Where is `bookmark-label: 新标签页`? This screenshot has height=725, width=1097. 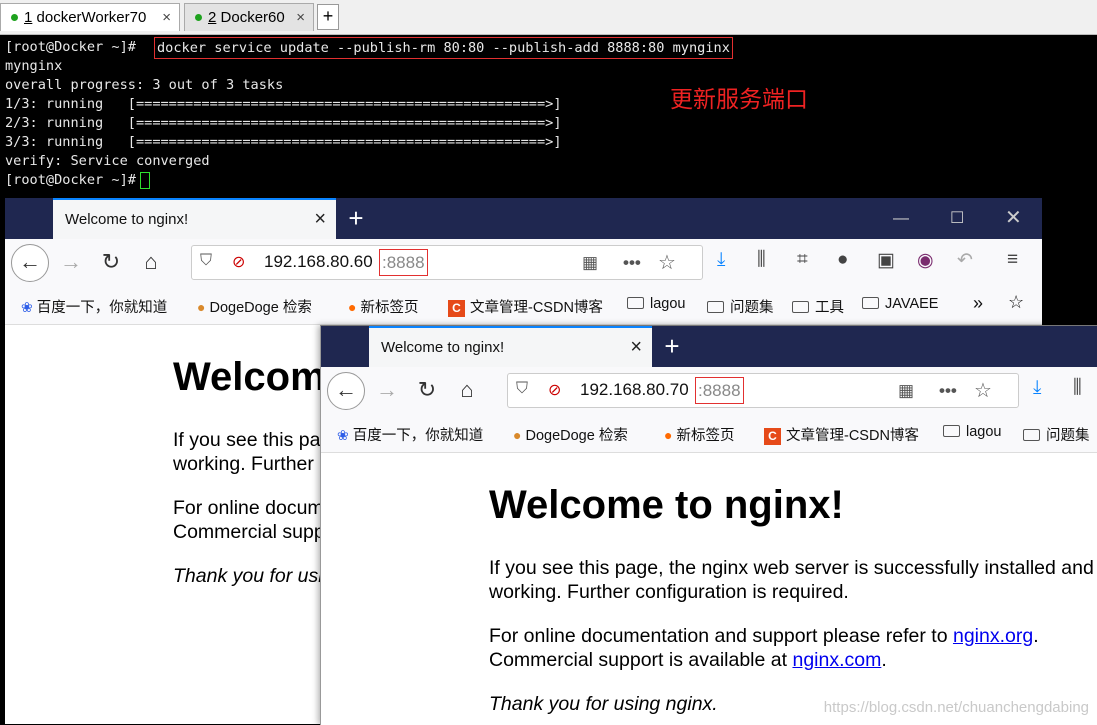
bookmark-label: 新标签页 is located at coordinates (389, 308).